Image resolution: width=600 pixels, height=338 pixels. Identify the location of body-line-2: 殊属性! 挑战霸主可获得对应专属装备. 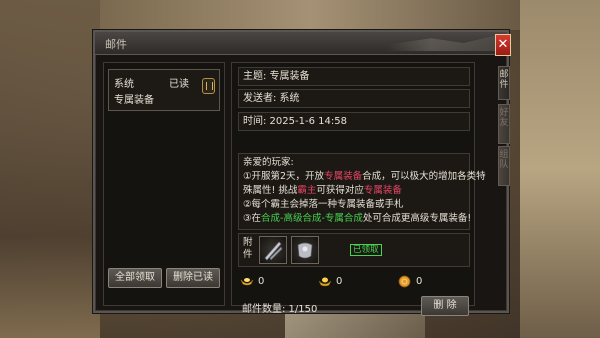
(354, 191).